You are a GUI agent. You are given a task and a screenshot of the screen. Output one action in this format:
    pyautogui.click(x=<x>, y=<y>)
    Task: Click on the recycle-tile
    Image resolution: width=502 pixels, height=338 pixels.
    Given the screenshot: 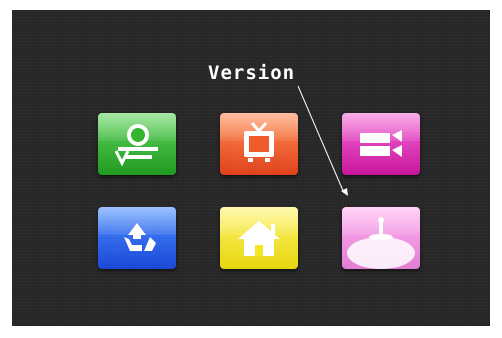 What is the action you would take?
    pyautogui.click(x=137, y=238)
    